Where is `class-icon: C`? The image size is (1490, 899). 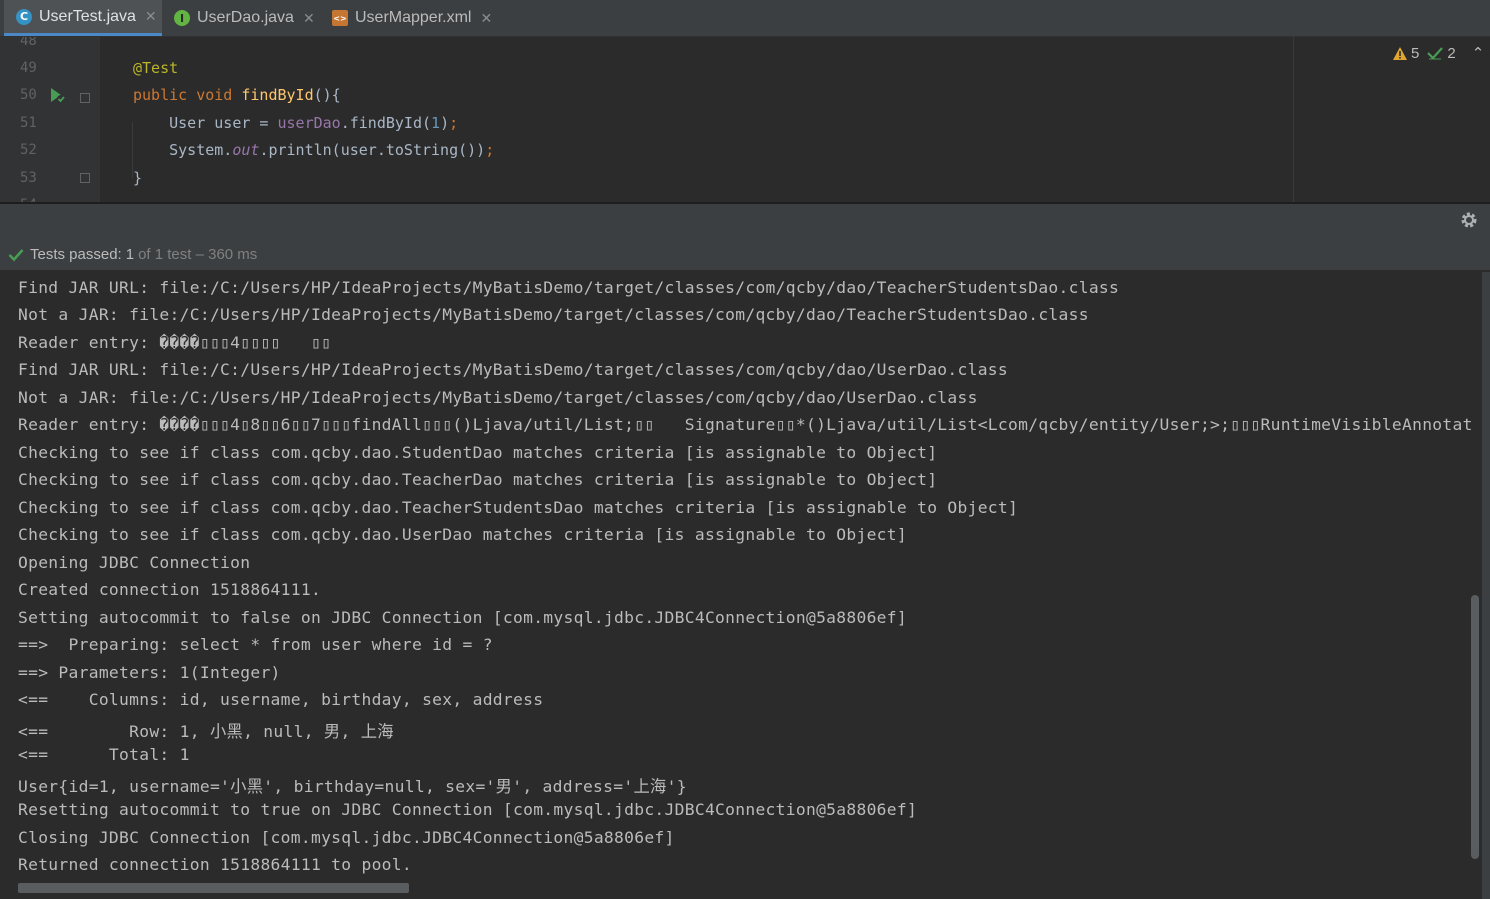
class-icon: C is located at coordinates (24, 16).